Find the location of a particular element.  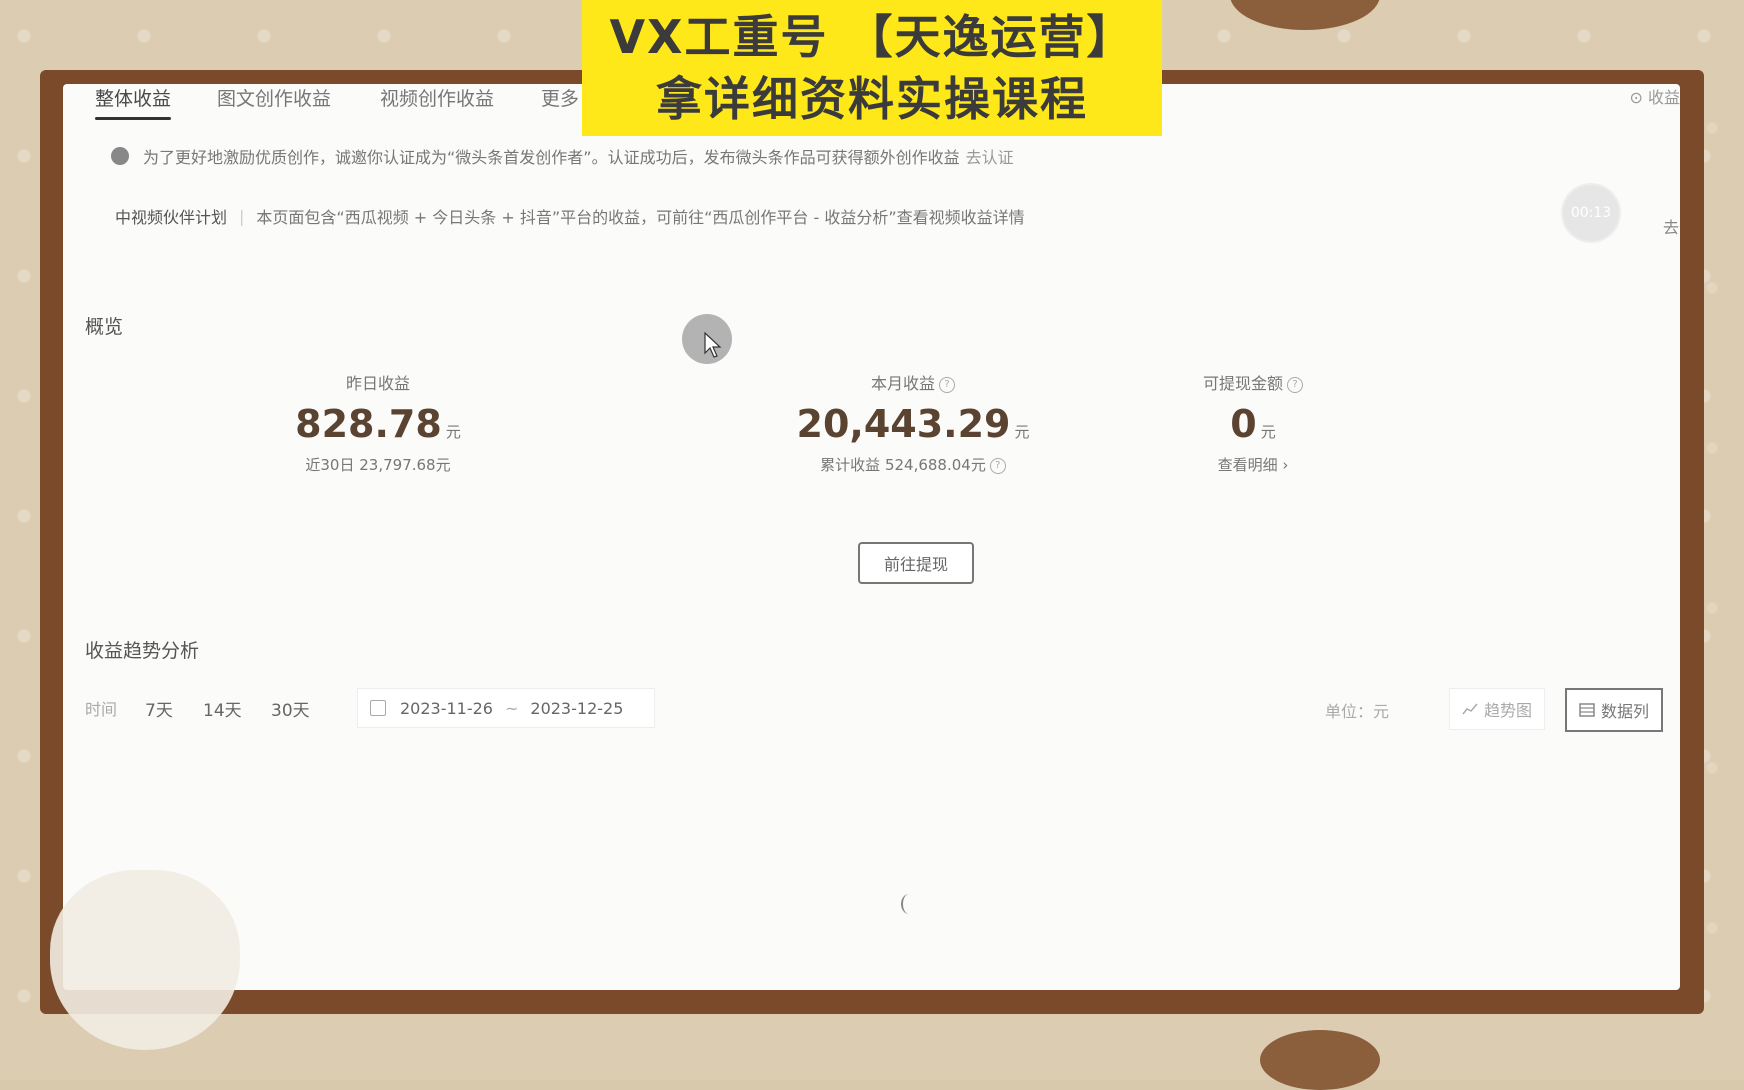

stat-month: 本月收益? 20,443.29 元 累计收益 524,688.04元? is located at coordinates (913, 422).